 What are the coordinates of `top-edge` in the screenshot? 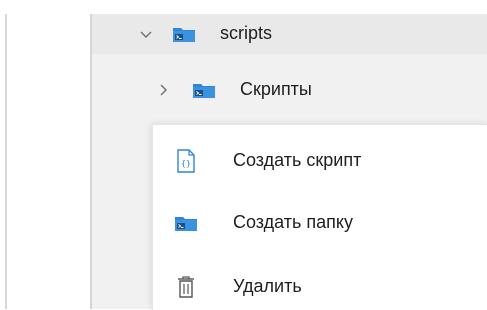 It's located at (243, 7).